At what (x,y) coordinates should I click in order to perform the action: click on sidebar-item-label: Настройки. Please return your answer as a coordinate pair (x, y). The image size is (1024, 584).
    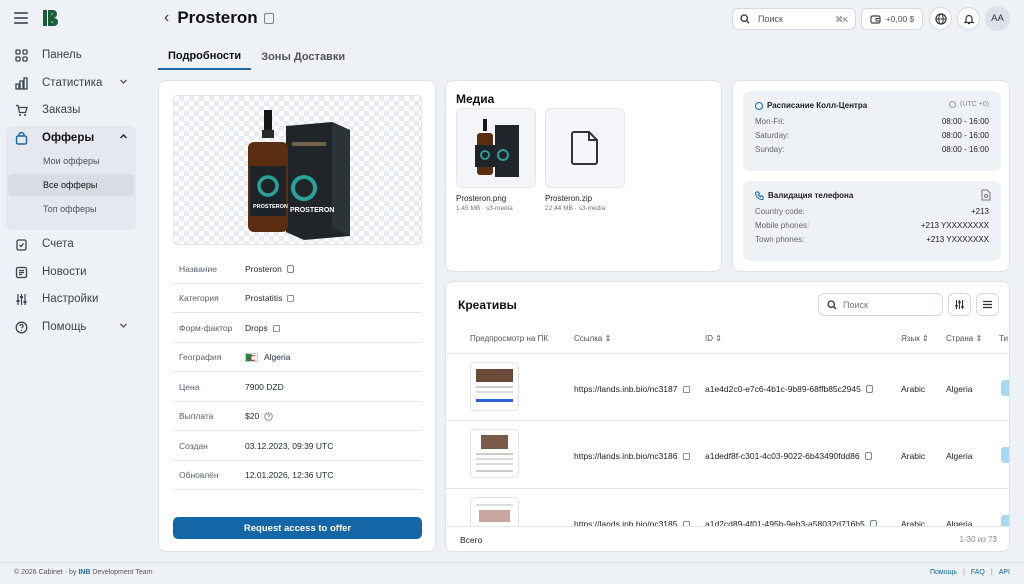
    Looking at the image, I should click on (70, 299).